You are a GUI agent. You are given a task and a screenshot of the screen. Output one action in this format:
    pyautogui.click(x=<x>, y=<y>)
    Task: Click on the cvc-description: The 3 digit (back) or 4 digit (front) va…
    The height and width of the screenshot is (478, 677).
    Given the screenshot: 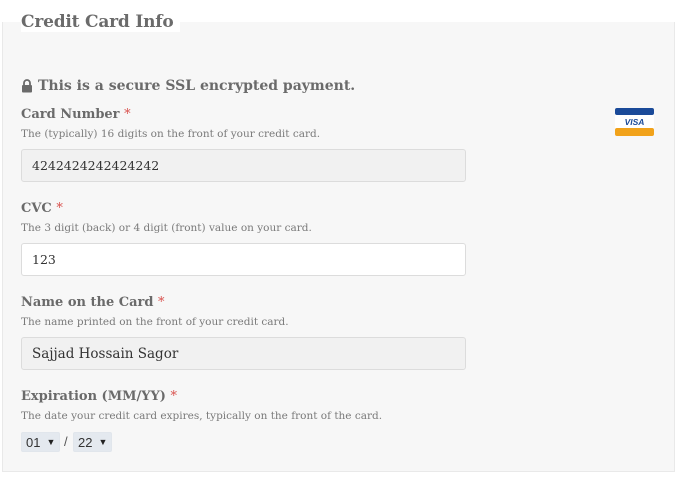 What is the action you would take?
    pyautogui.click(x=166, y=228)
    